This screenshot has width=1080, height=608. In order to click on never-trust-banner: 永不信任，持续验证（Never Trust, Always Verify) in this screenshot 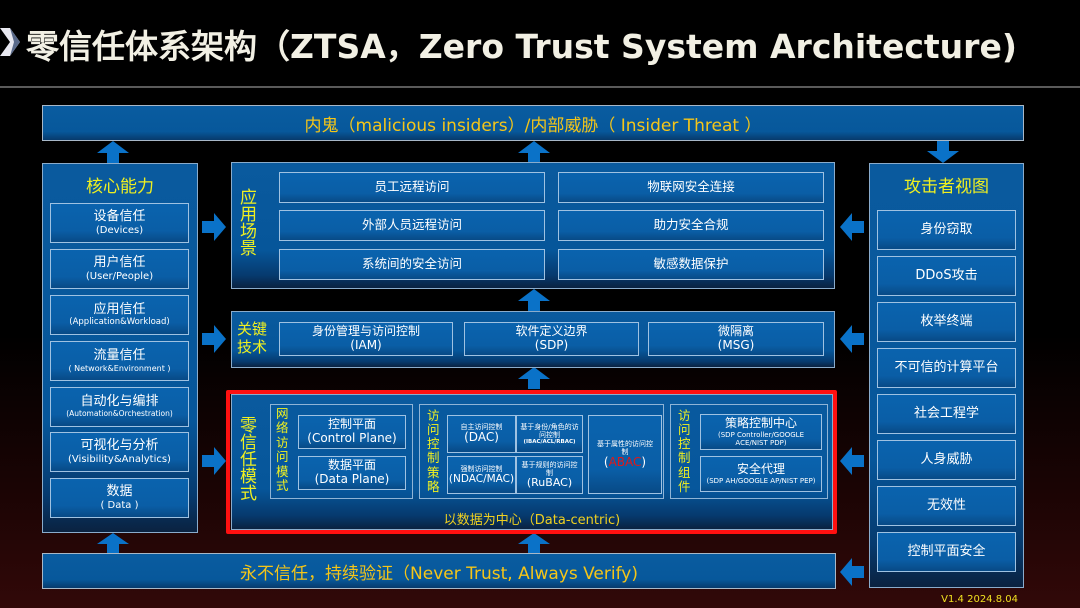, I will do `click(439, 571)`.